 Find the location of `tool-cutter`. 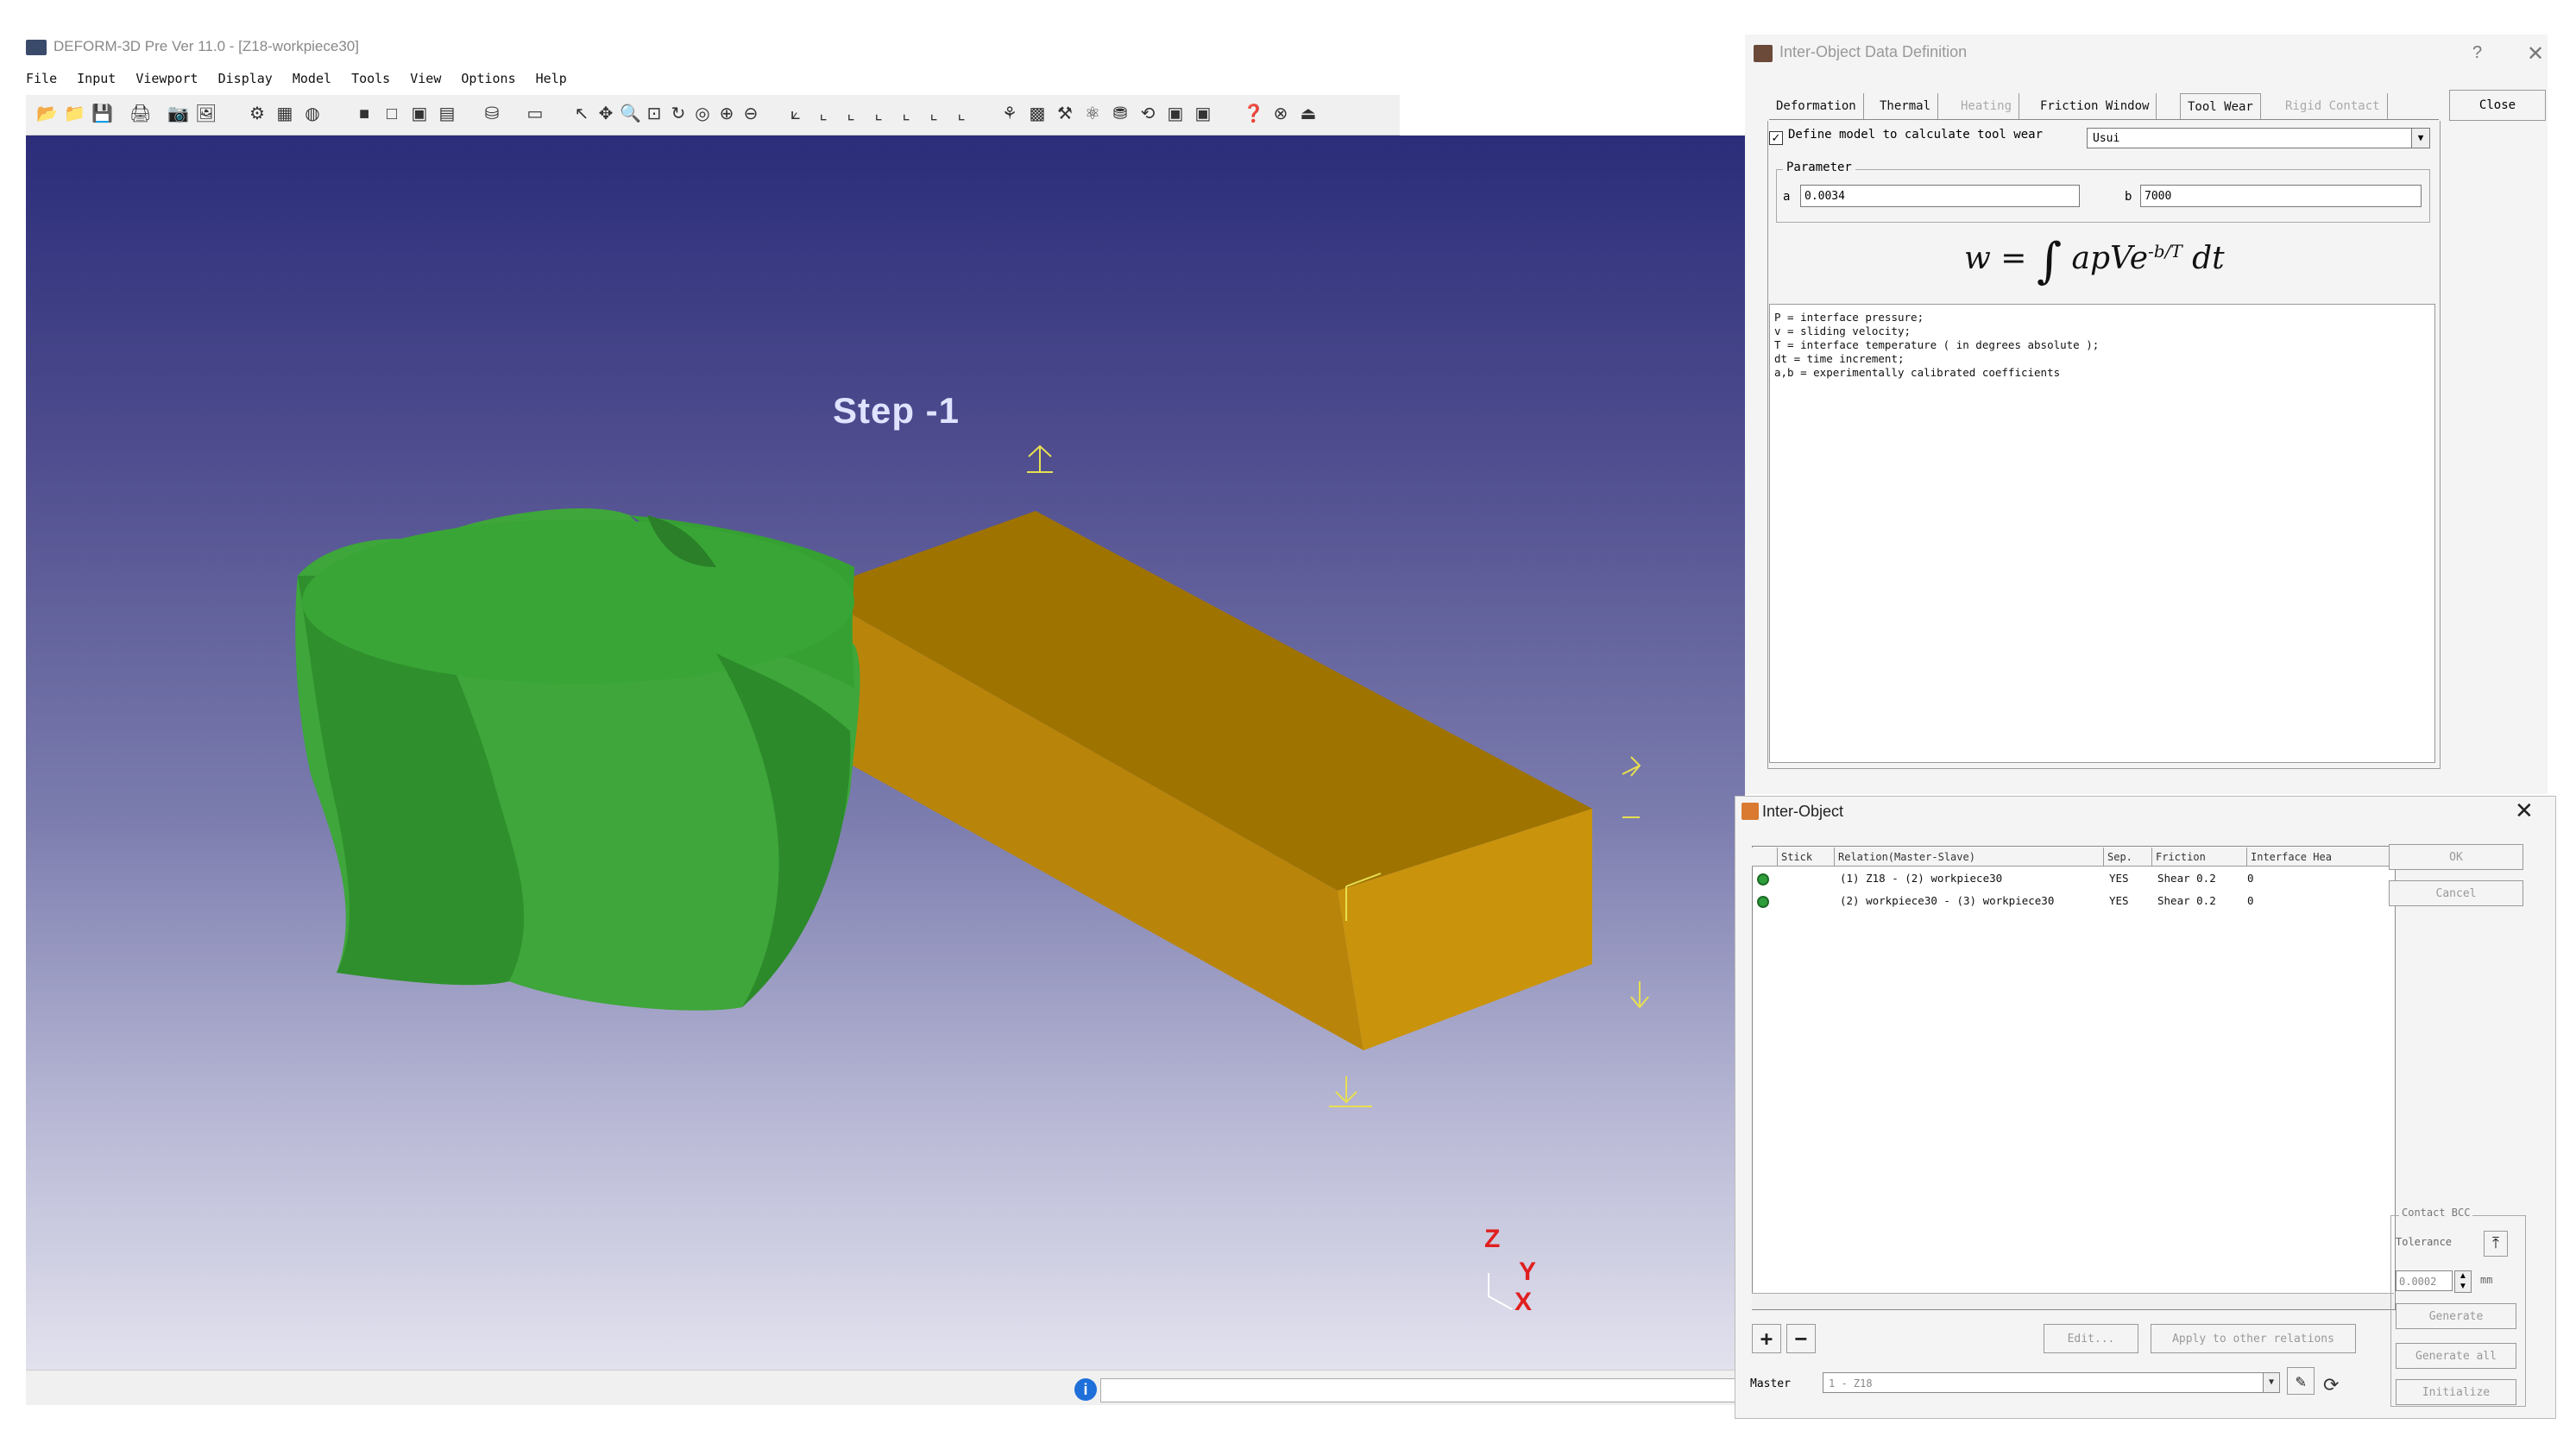

tool-cutter is located at coordinates (577, 759).